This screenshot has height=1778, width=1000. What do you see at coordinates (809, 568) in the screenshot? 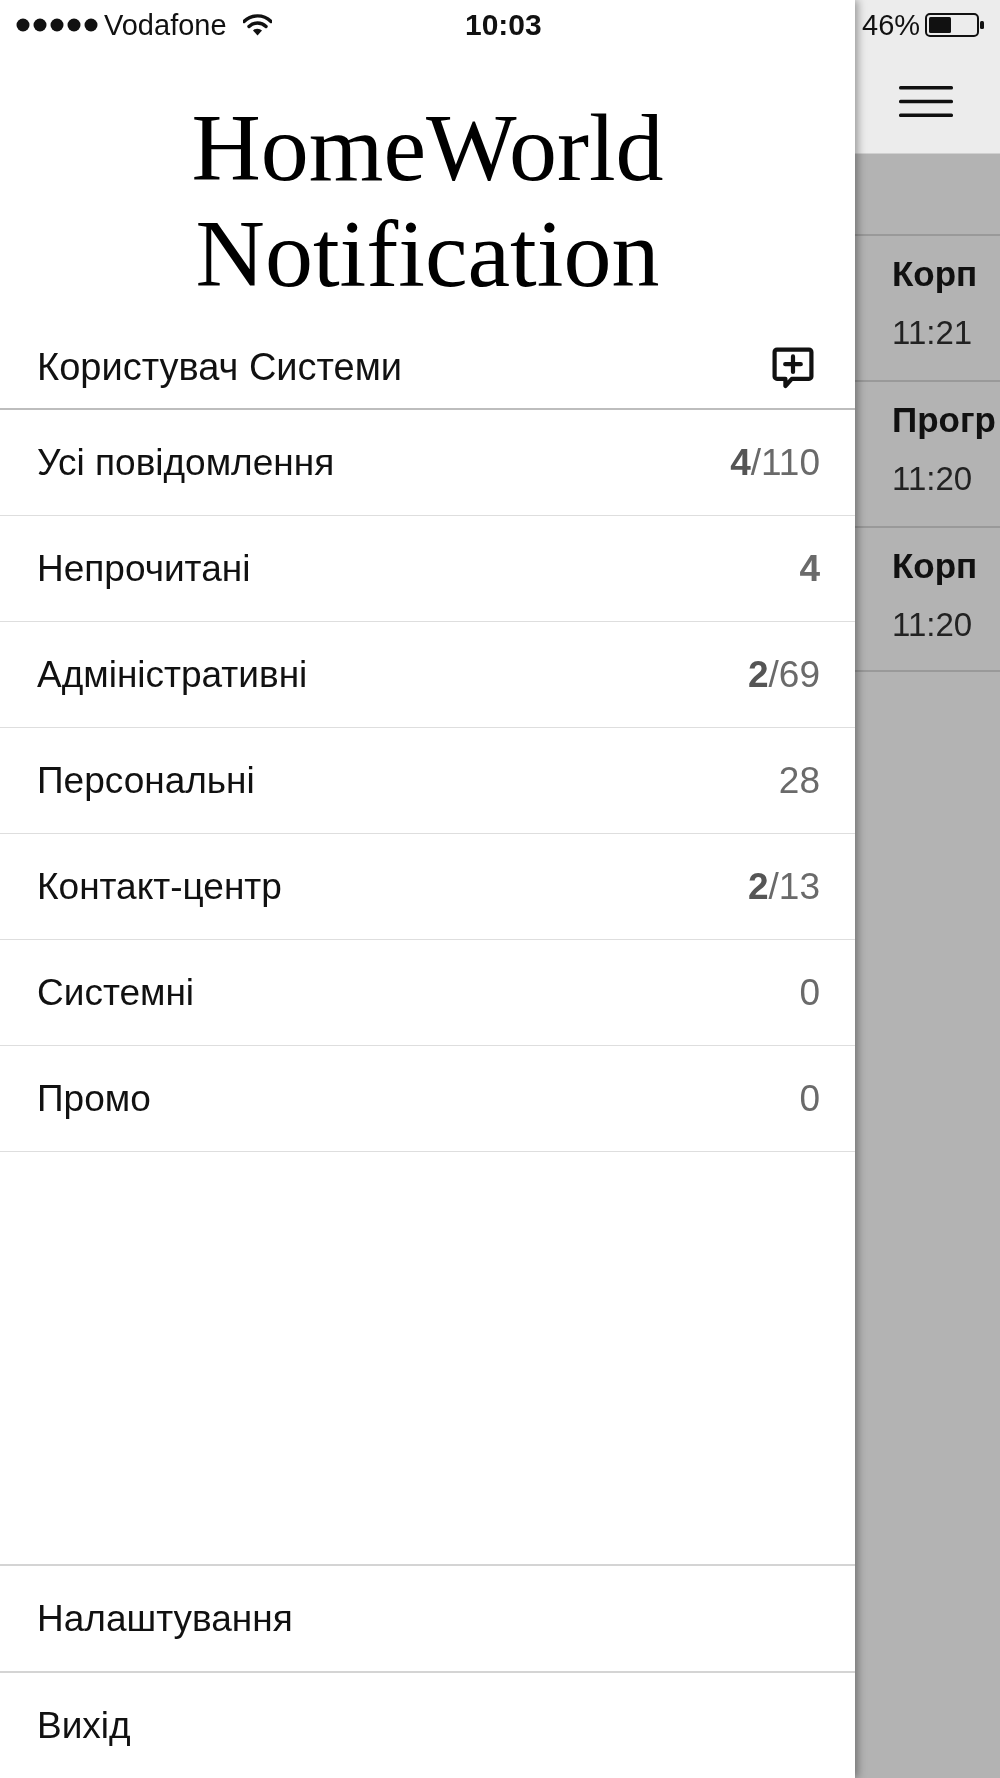
I see `message-count: 4` at bounding box center [809, 568].